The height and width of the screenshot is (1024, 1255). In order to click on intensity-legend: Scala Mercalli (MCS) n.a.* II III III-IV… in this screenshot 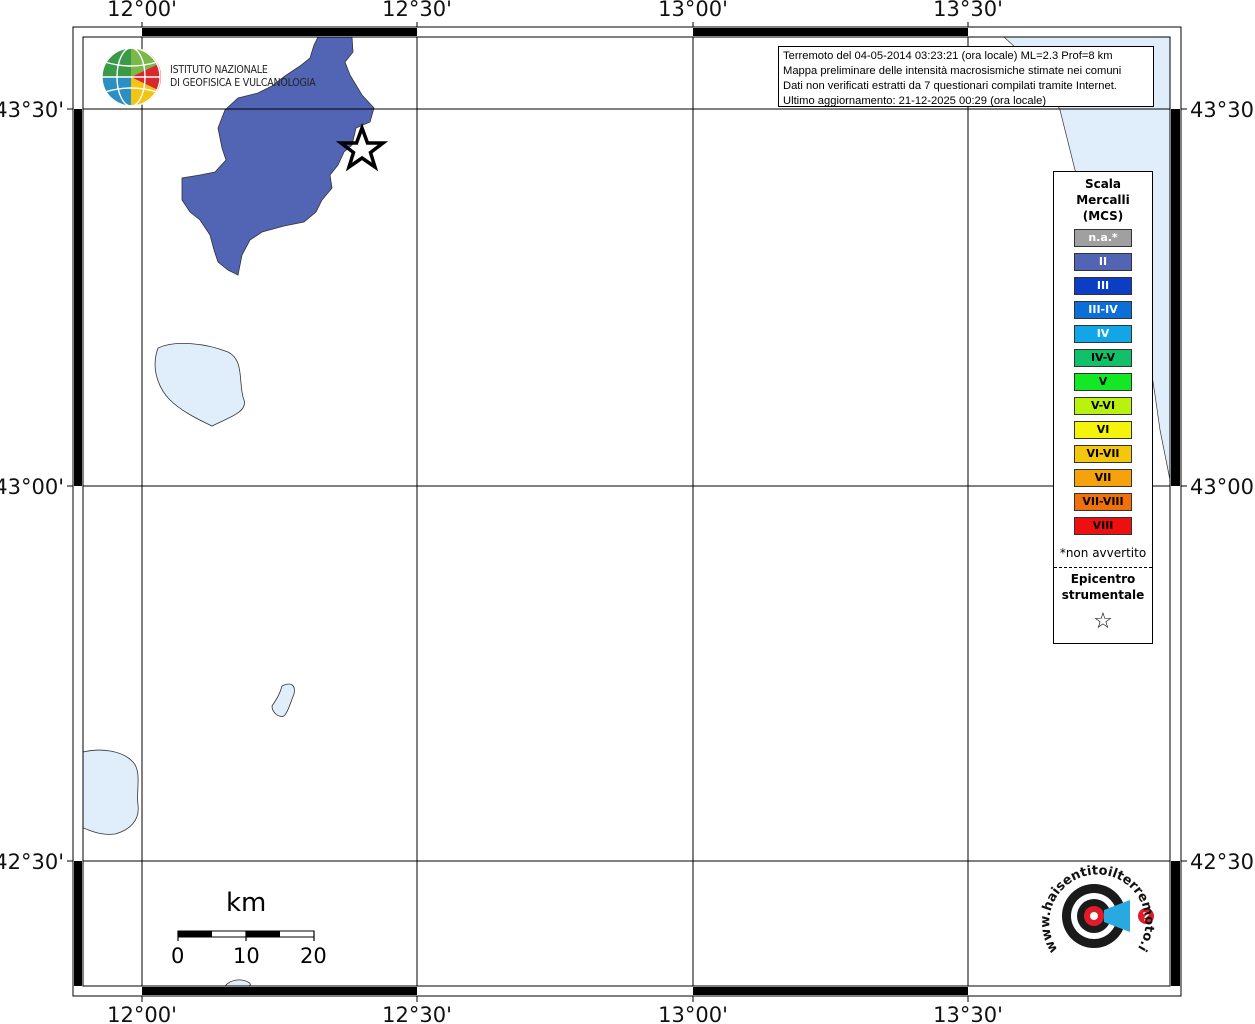, I will do `click(1103, 407)`.